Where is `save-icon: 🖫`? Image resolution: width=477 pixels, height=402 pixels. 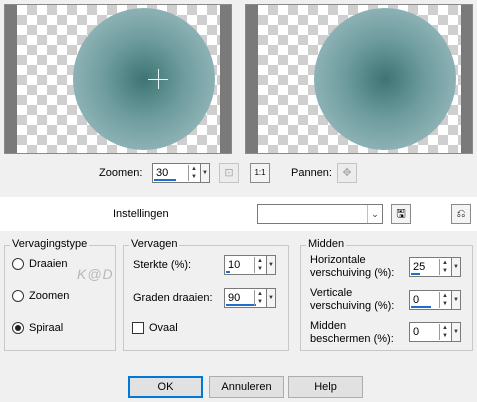
save-icon: 🖫 is located at coordinates (401, 214).